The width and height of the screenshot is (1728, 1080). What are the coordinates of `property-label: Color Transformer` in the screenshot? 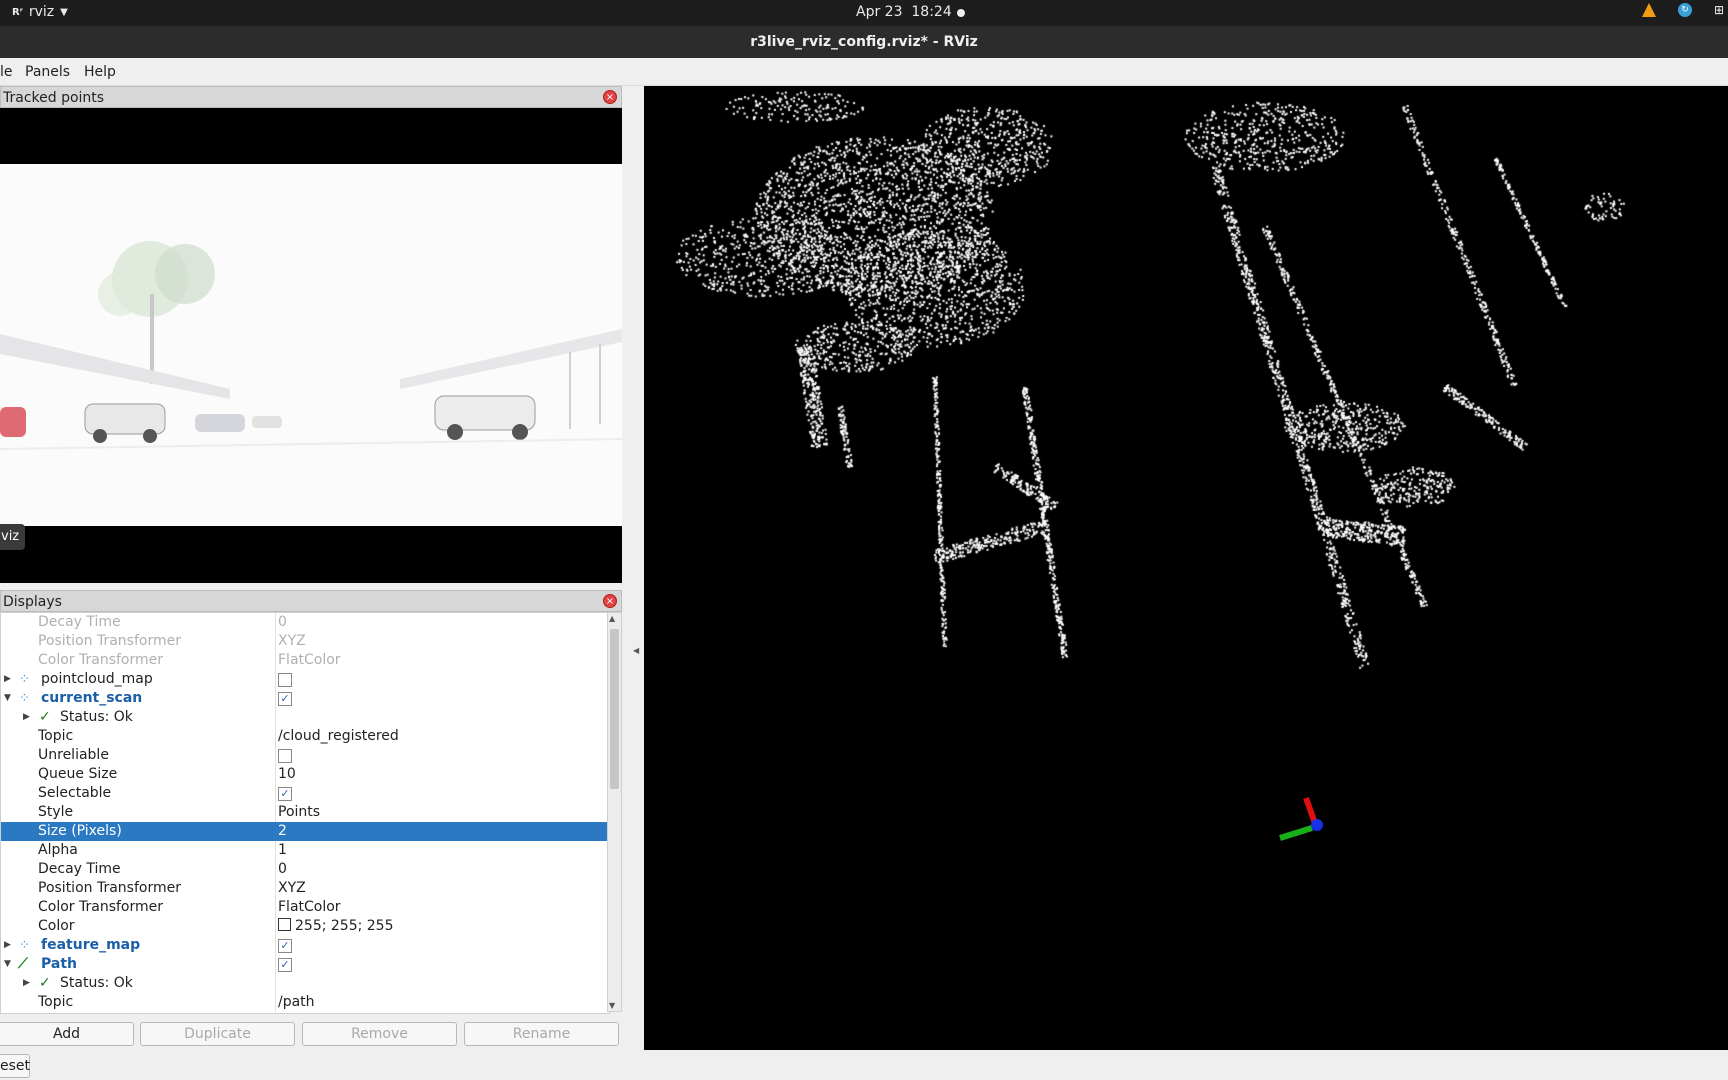 It's located at (101, 907).